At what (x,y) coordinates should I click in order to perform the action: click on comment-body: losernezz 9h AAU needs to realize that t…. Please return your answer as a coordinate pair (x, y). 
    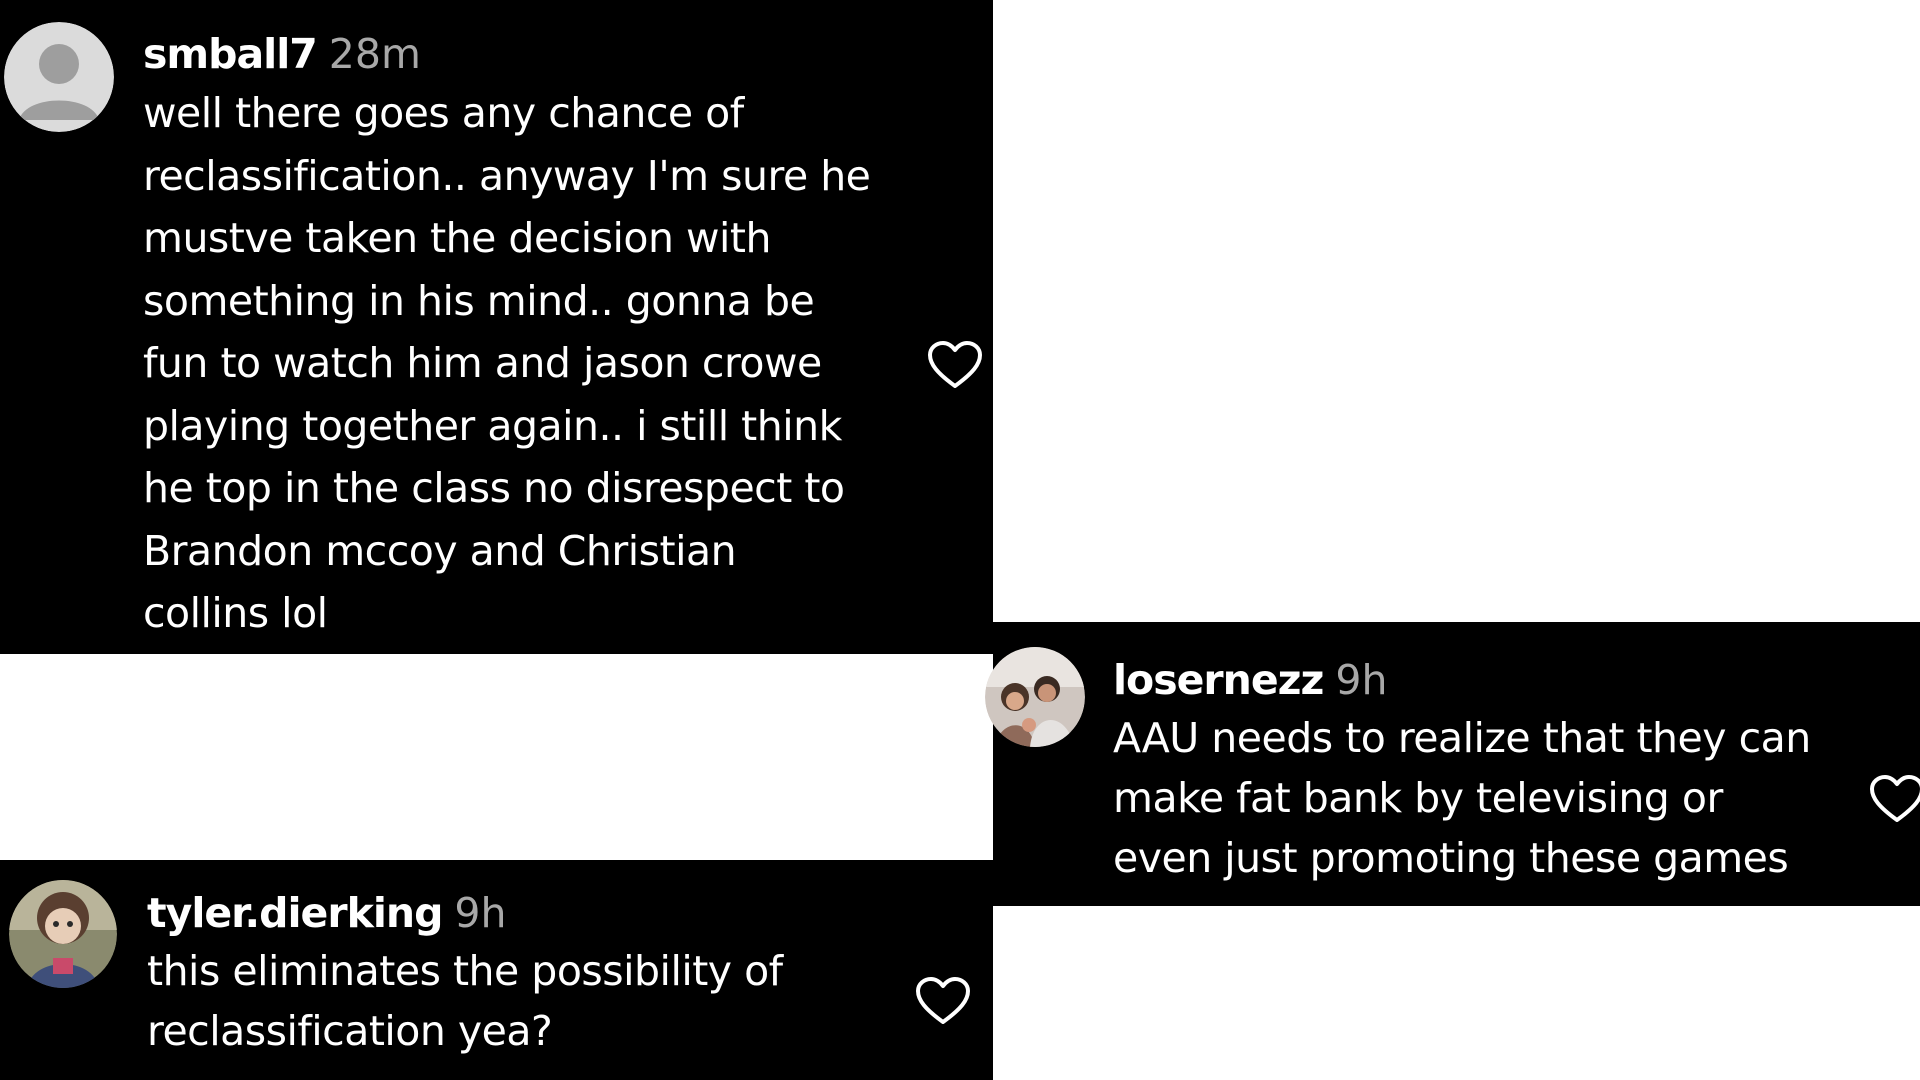
    Looking at the image, I should click on (1493, 770).